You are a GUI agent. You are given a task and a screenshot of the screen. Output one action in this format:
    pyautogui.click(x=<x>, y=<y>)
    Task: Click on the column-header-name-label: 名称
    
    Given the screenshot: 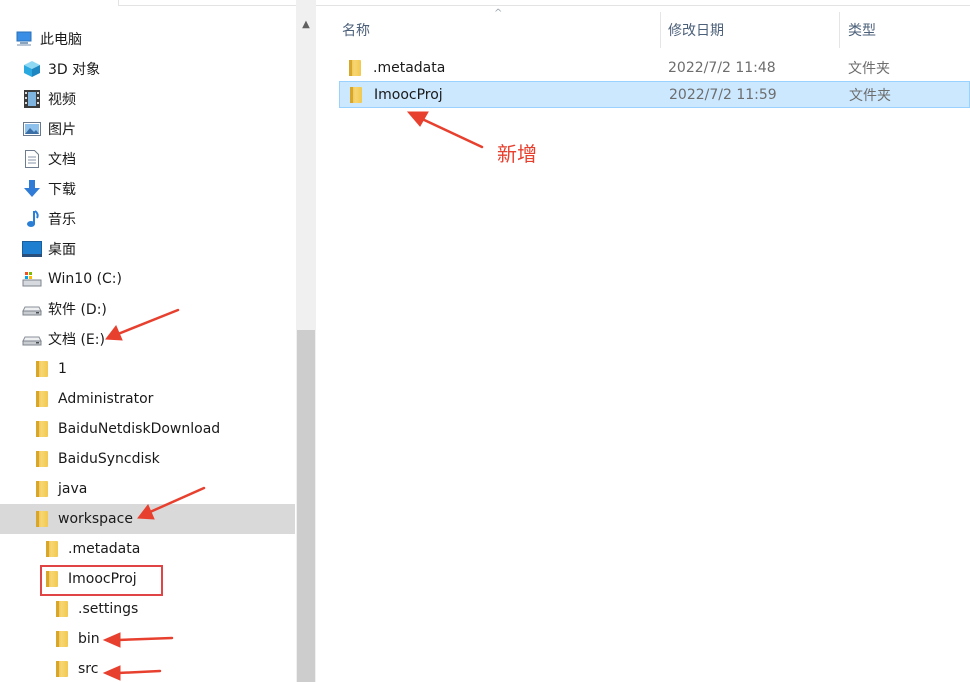 What is the action you would take?
    pyautogui.click(x=356, y=31)
    